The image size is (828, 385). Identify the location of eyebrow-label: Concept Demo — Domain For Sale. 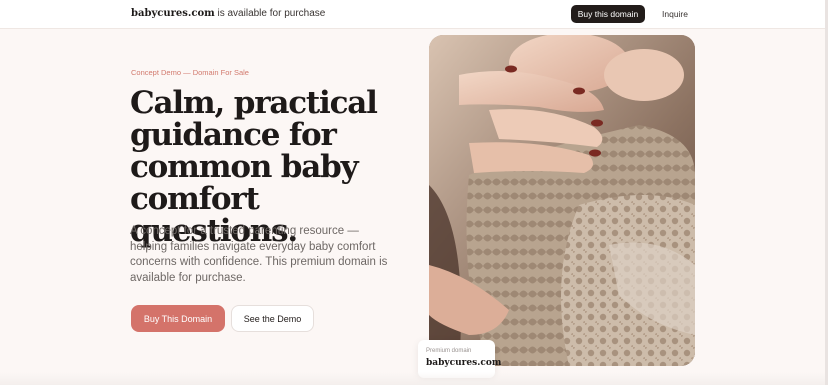
(190, 72).